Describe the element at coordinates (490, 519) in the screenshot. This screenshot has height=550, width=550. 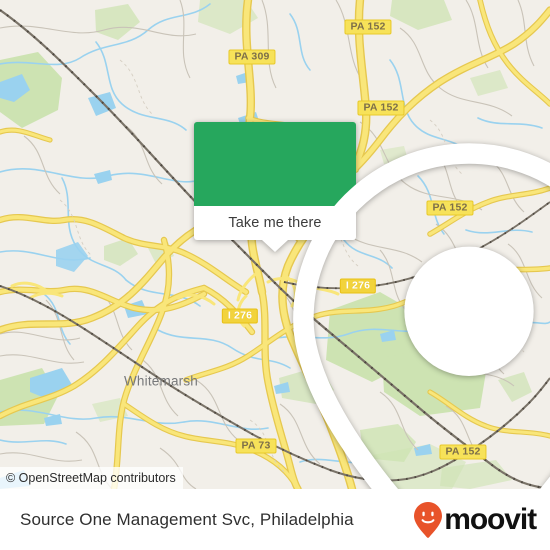
I see `moovit-wordmark: moovit` at that location.